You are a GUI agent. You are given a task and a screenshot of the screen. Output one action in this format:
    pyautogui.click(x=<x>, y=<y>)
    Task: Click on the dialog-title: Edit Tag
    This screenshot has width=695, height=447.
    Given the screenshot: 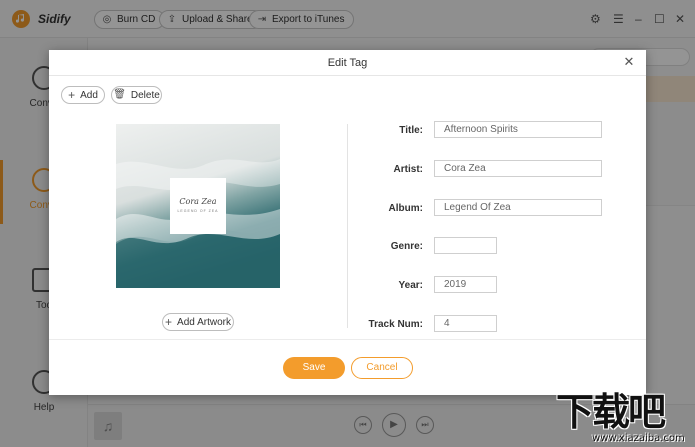 What is the action you would take?
    pyautogui.click(x=347, y=63)
    